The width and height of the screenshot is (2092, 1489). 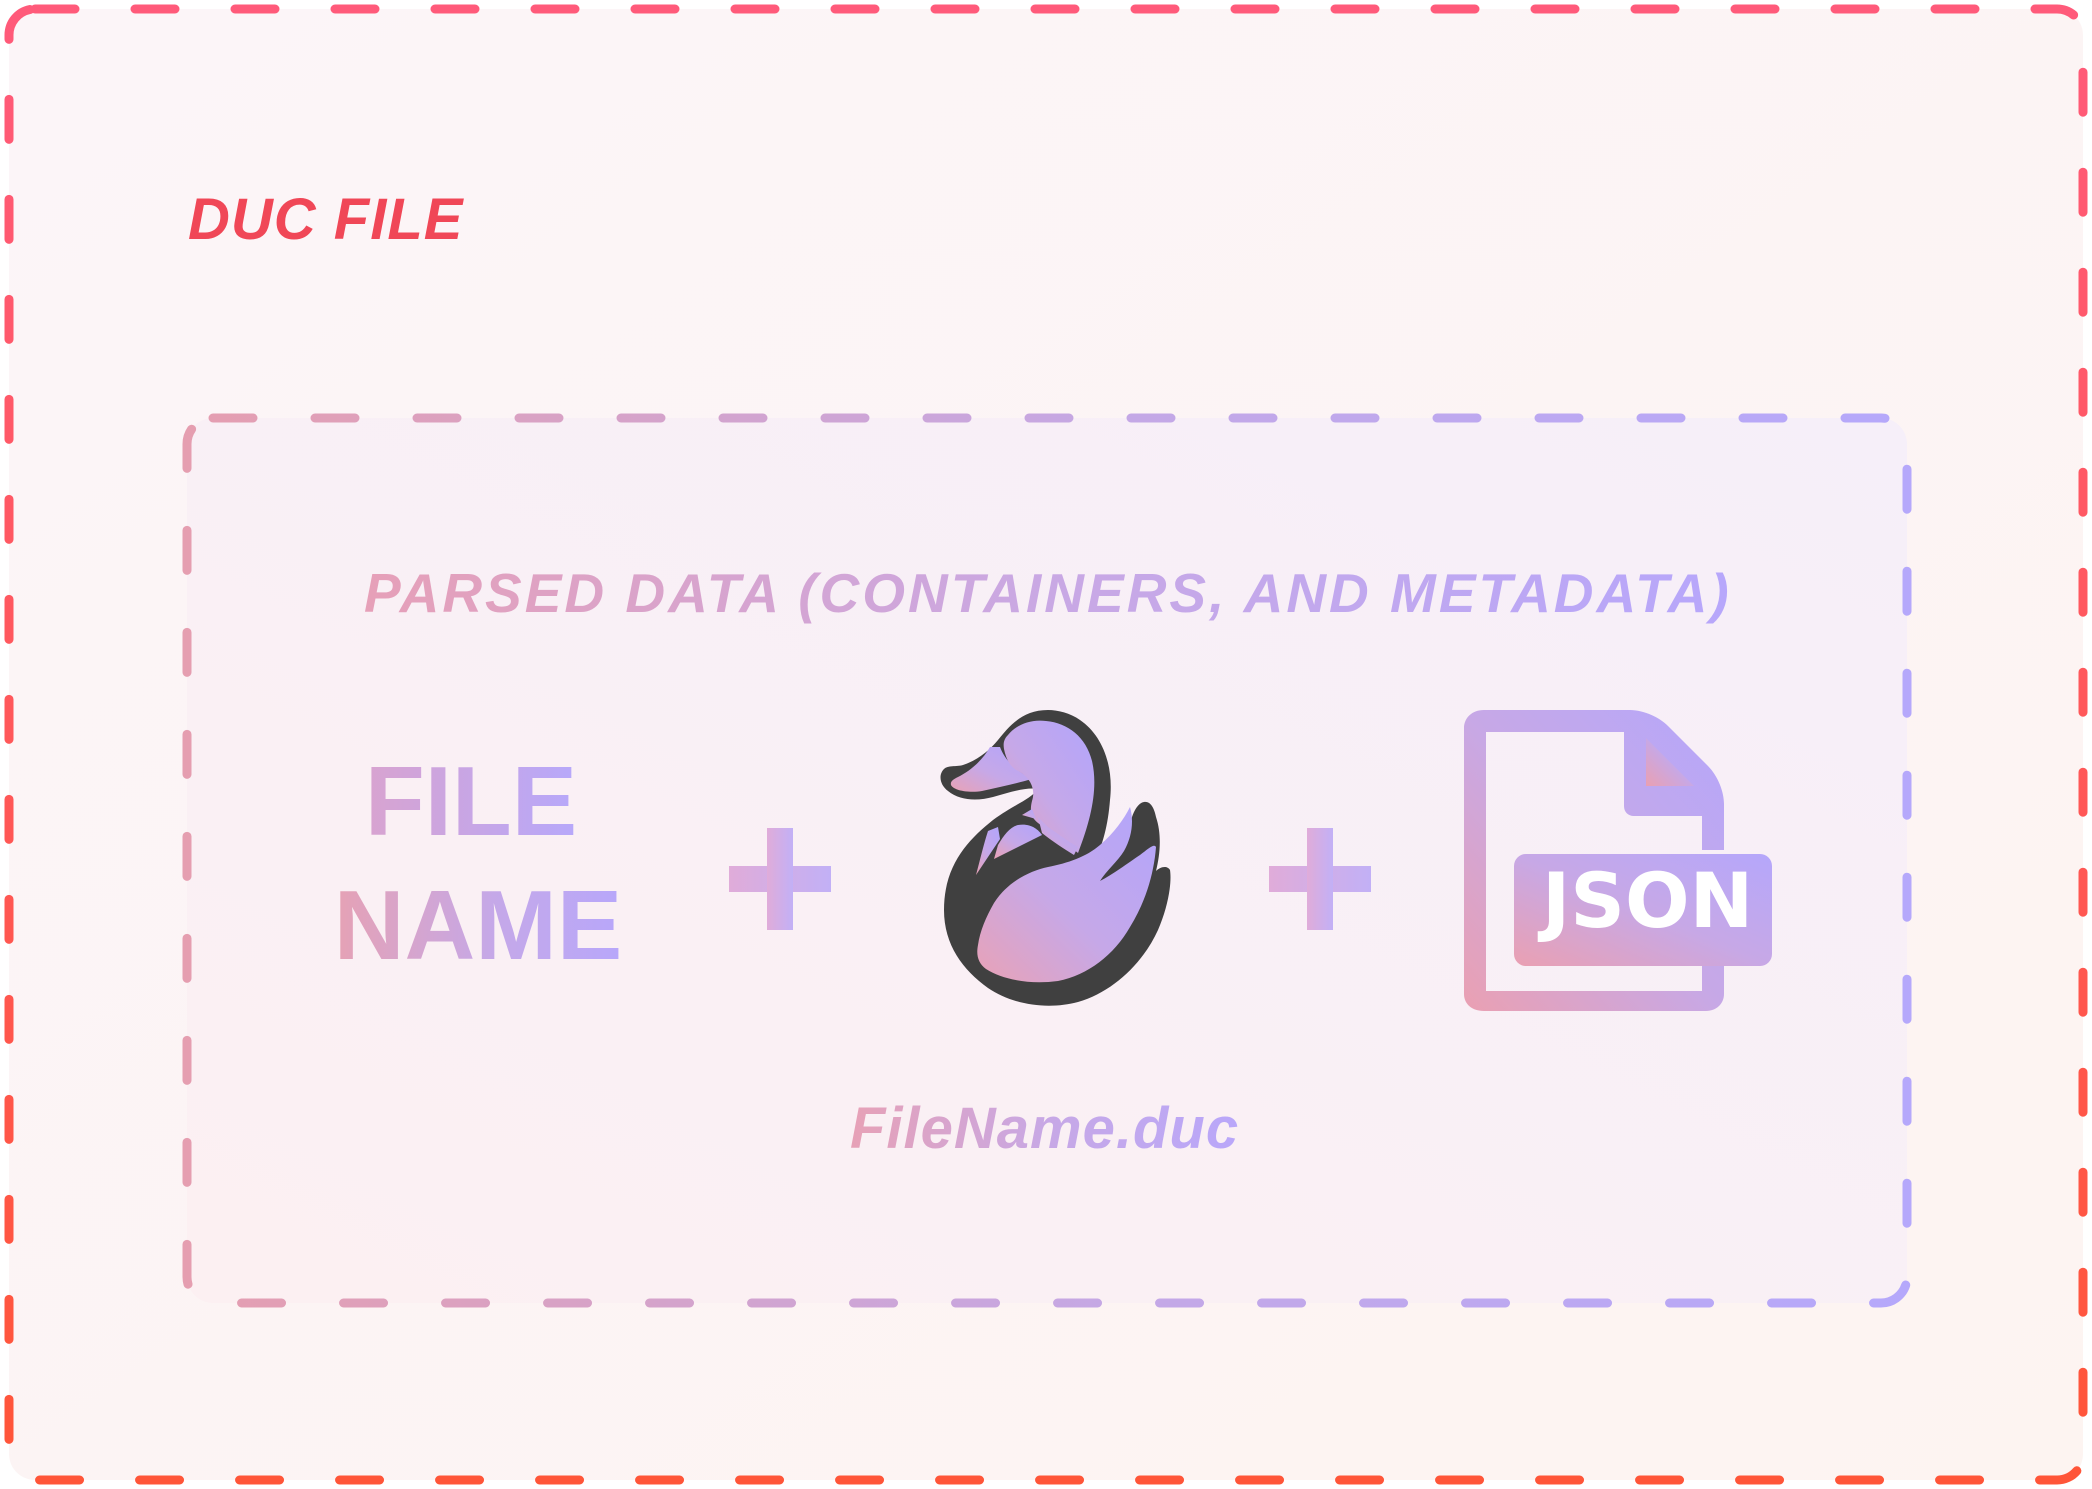 What do you see at coordinates (1055, 858) in the screenshot?
I see `duck-logo-icon` at bounding box center [1055, 858].